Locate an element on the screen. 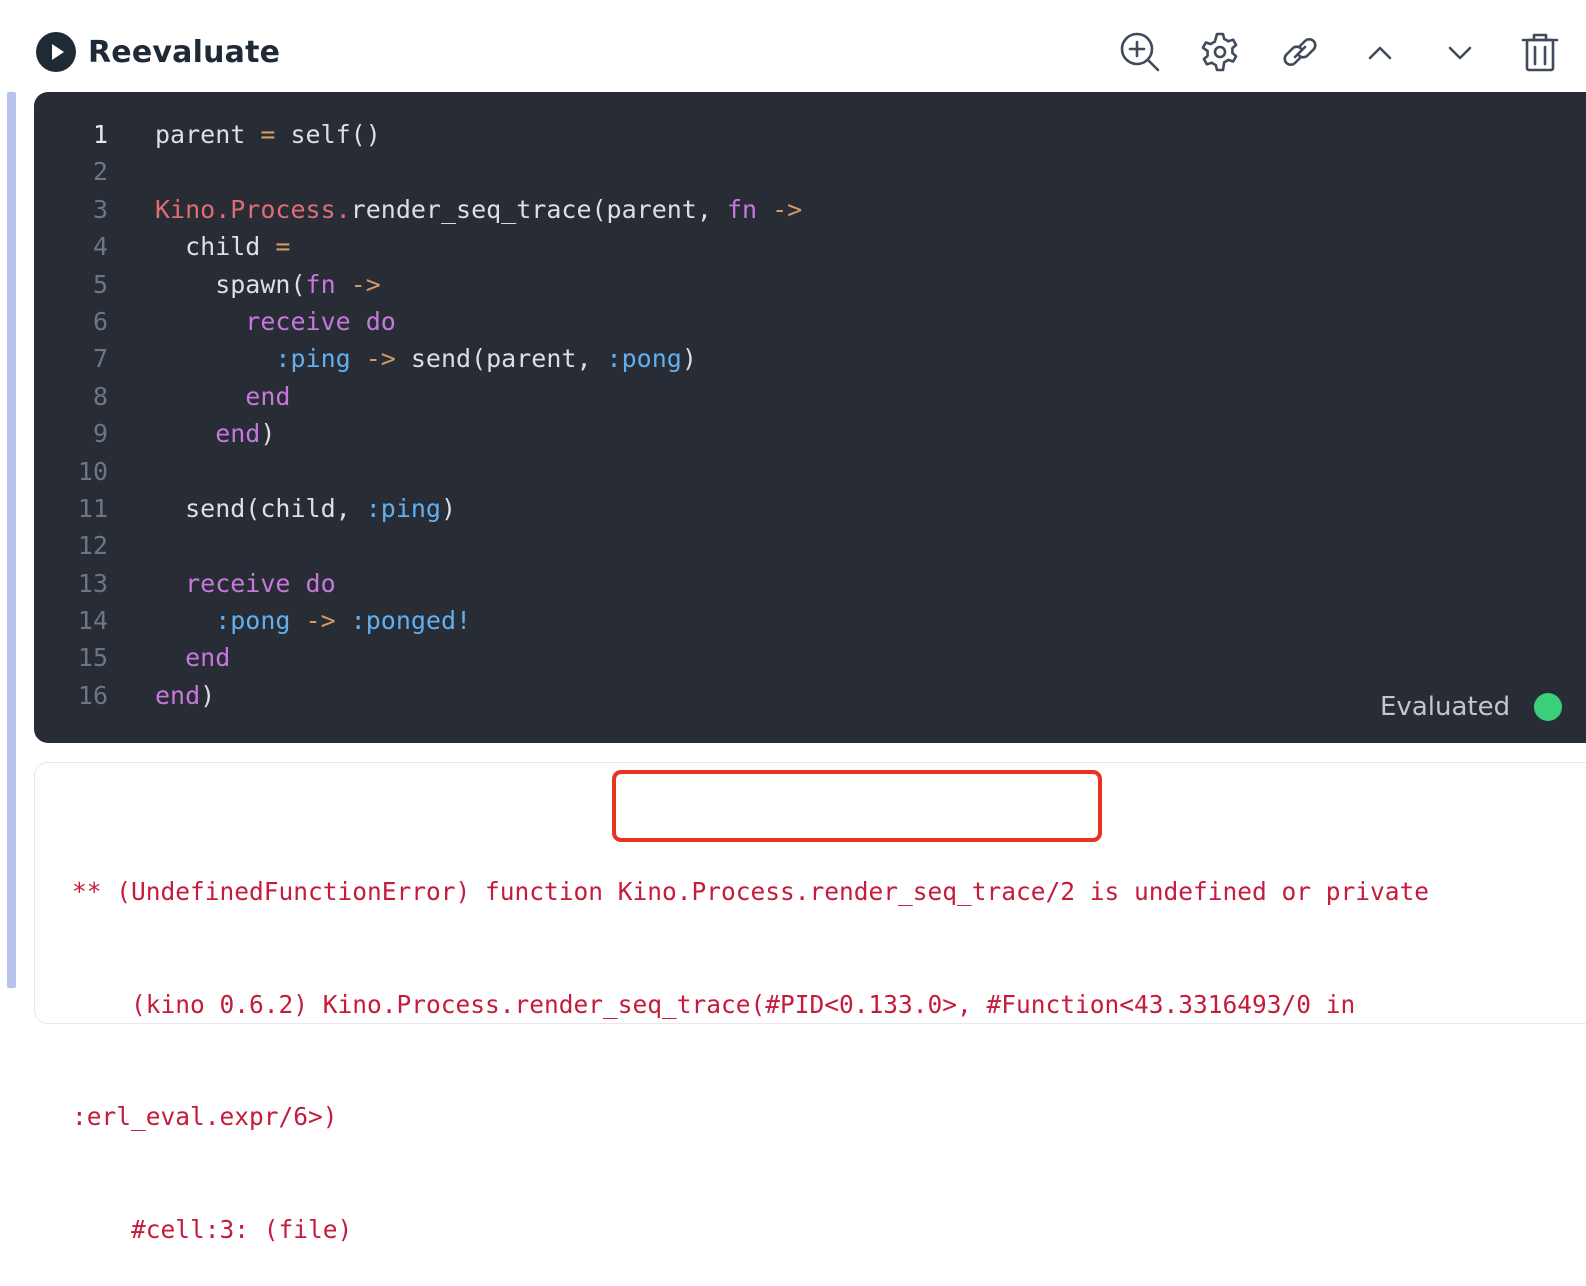 This screenshot has height=1286, width=1586. code-token: spawn( is located at coordinates (230, 284).